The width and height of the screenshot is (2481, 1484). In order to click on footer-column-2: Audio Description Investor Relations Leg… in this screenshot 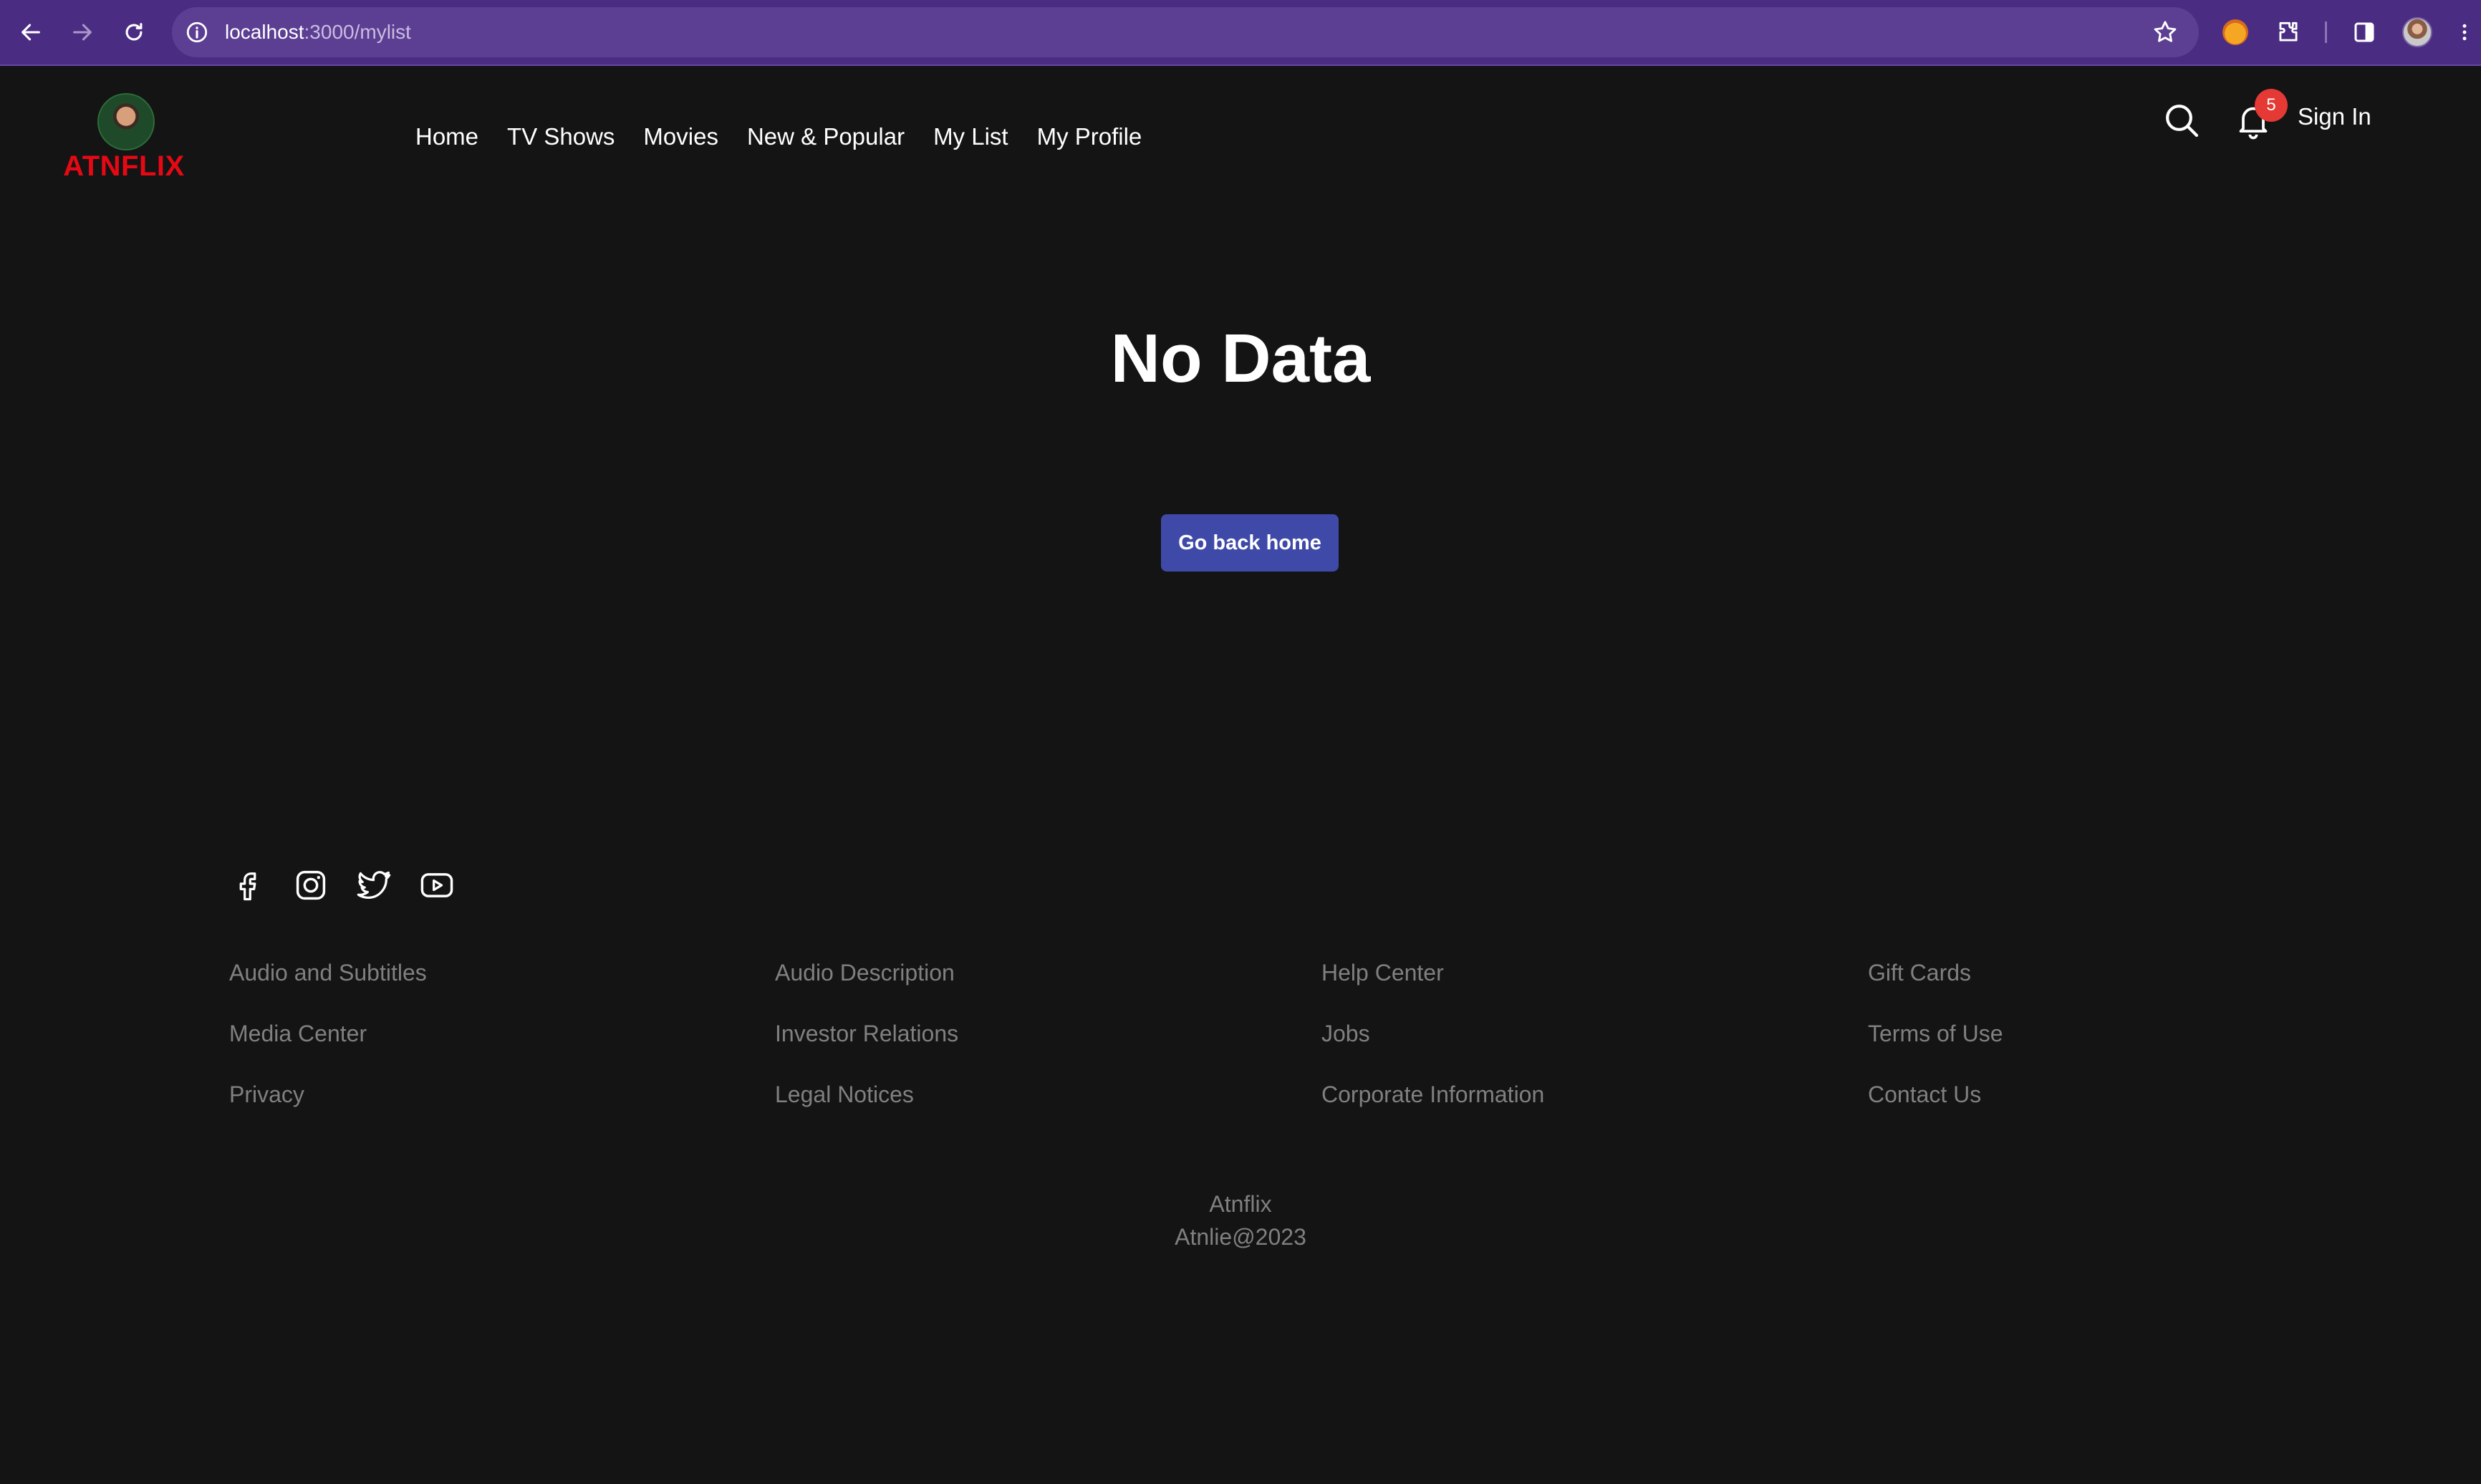, I will do `click(866, 1051)`.